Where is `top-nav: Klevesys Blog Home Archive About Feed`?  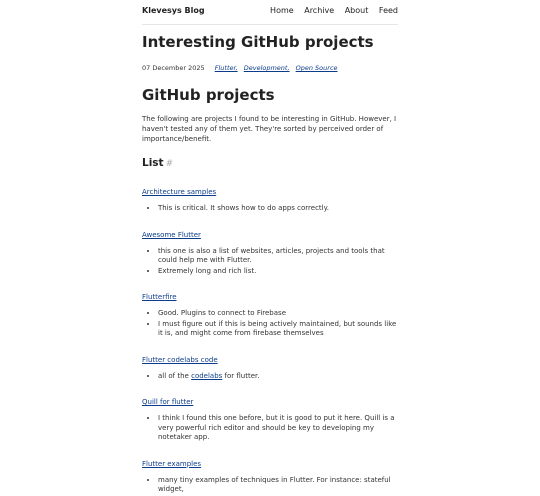 top-nav: Klevesys Blog Home Archive About Feed is located at coordinates (270, 12).